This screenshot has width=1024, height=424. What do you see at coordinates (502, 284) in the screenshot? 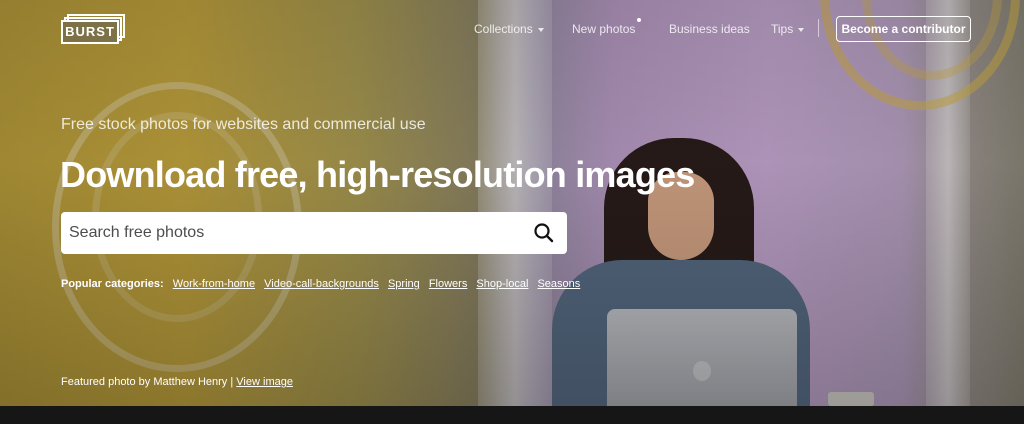
I see `category-link-shop-local: Shop-local` at bounding box center [502, 284].